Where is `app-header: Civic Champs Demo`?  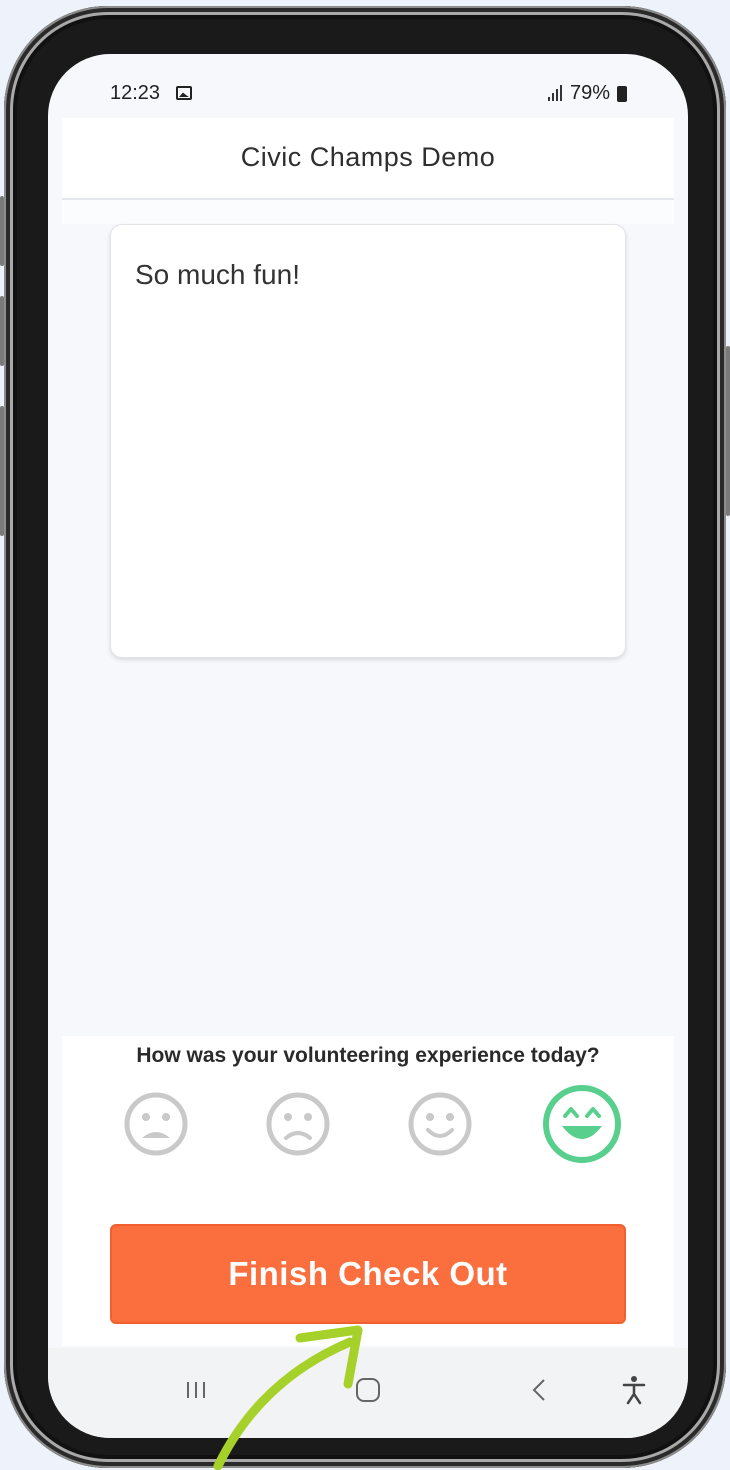
app-header: Civic Champs Demo is located at coordinates (368, 159).